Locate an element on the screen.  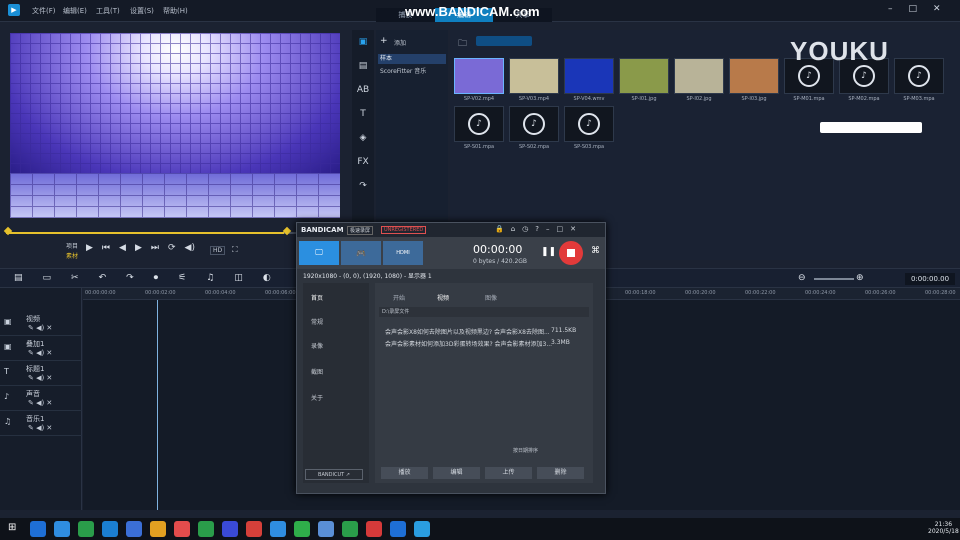
upload-button: 上传 is located at coordinates (508, 473).